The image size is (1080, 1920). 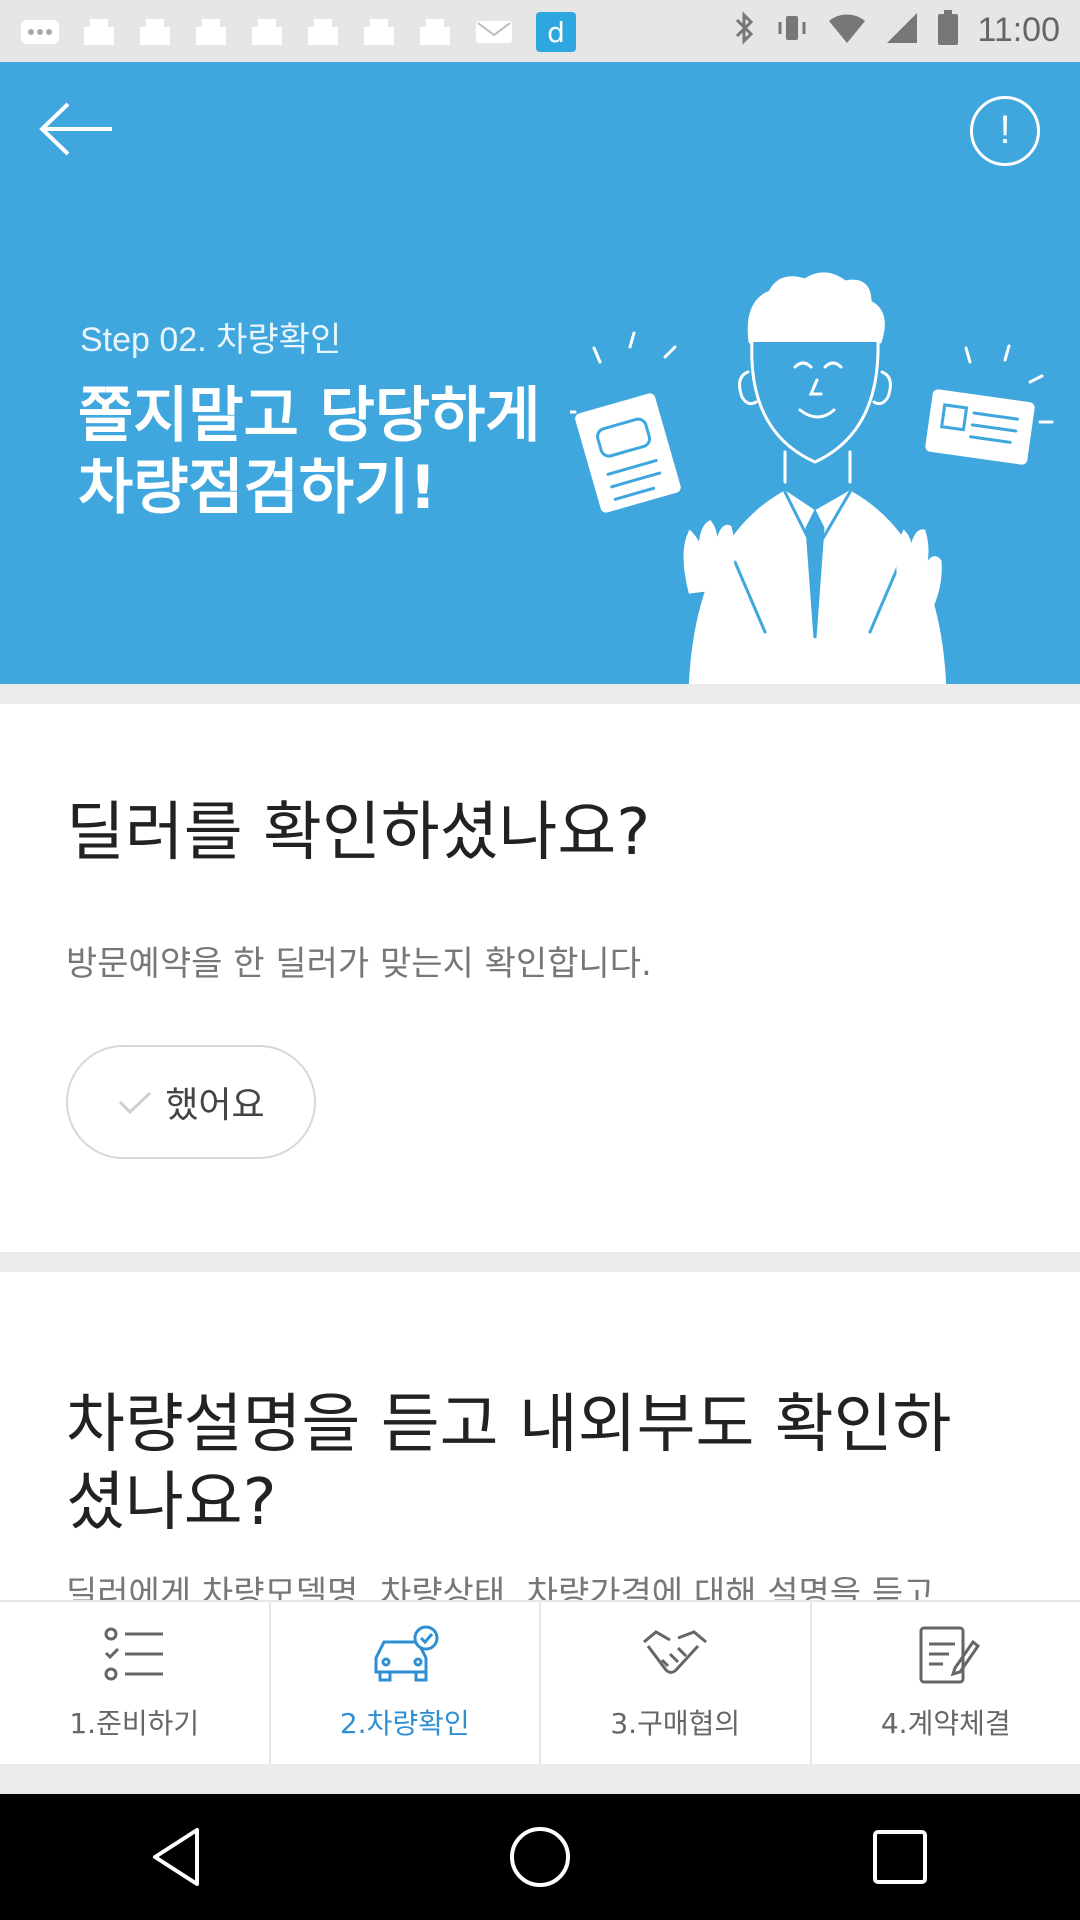 I want to click on step-tab-bar: 1.준비하기 2.차량확인 3.구매협의 4.계약체결, so click(x=540, y=1682).